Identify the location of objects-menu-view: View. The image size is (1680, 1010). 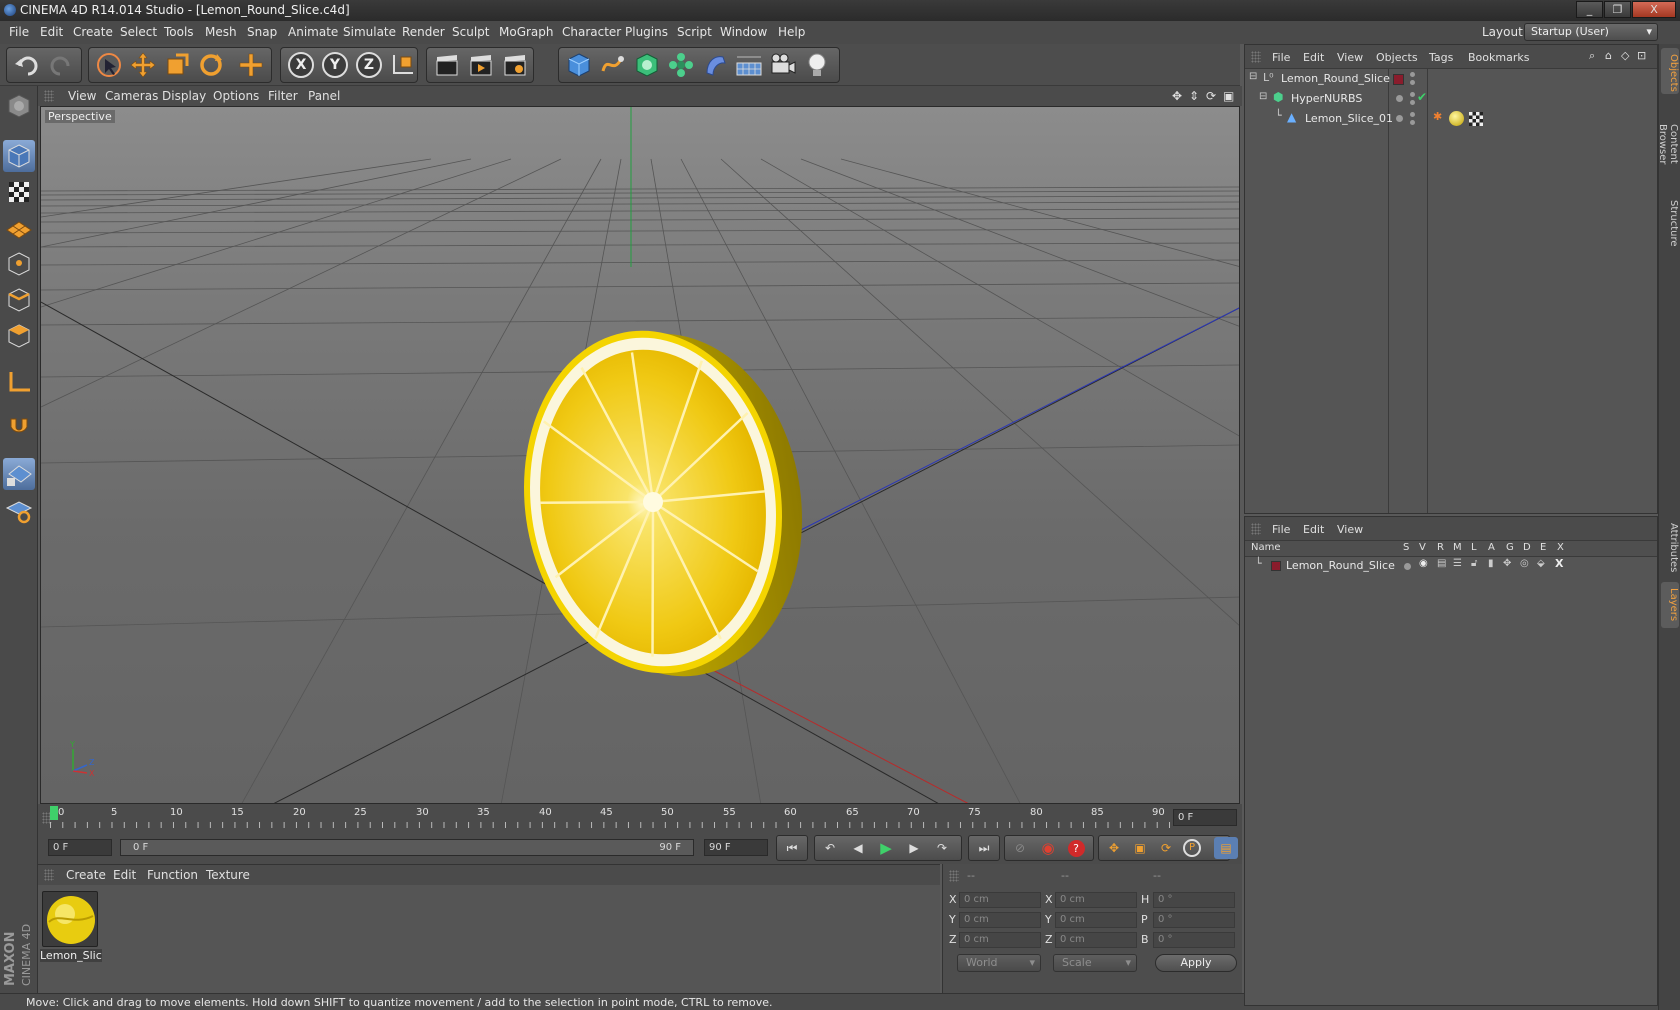
(1350, 57).